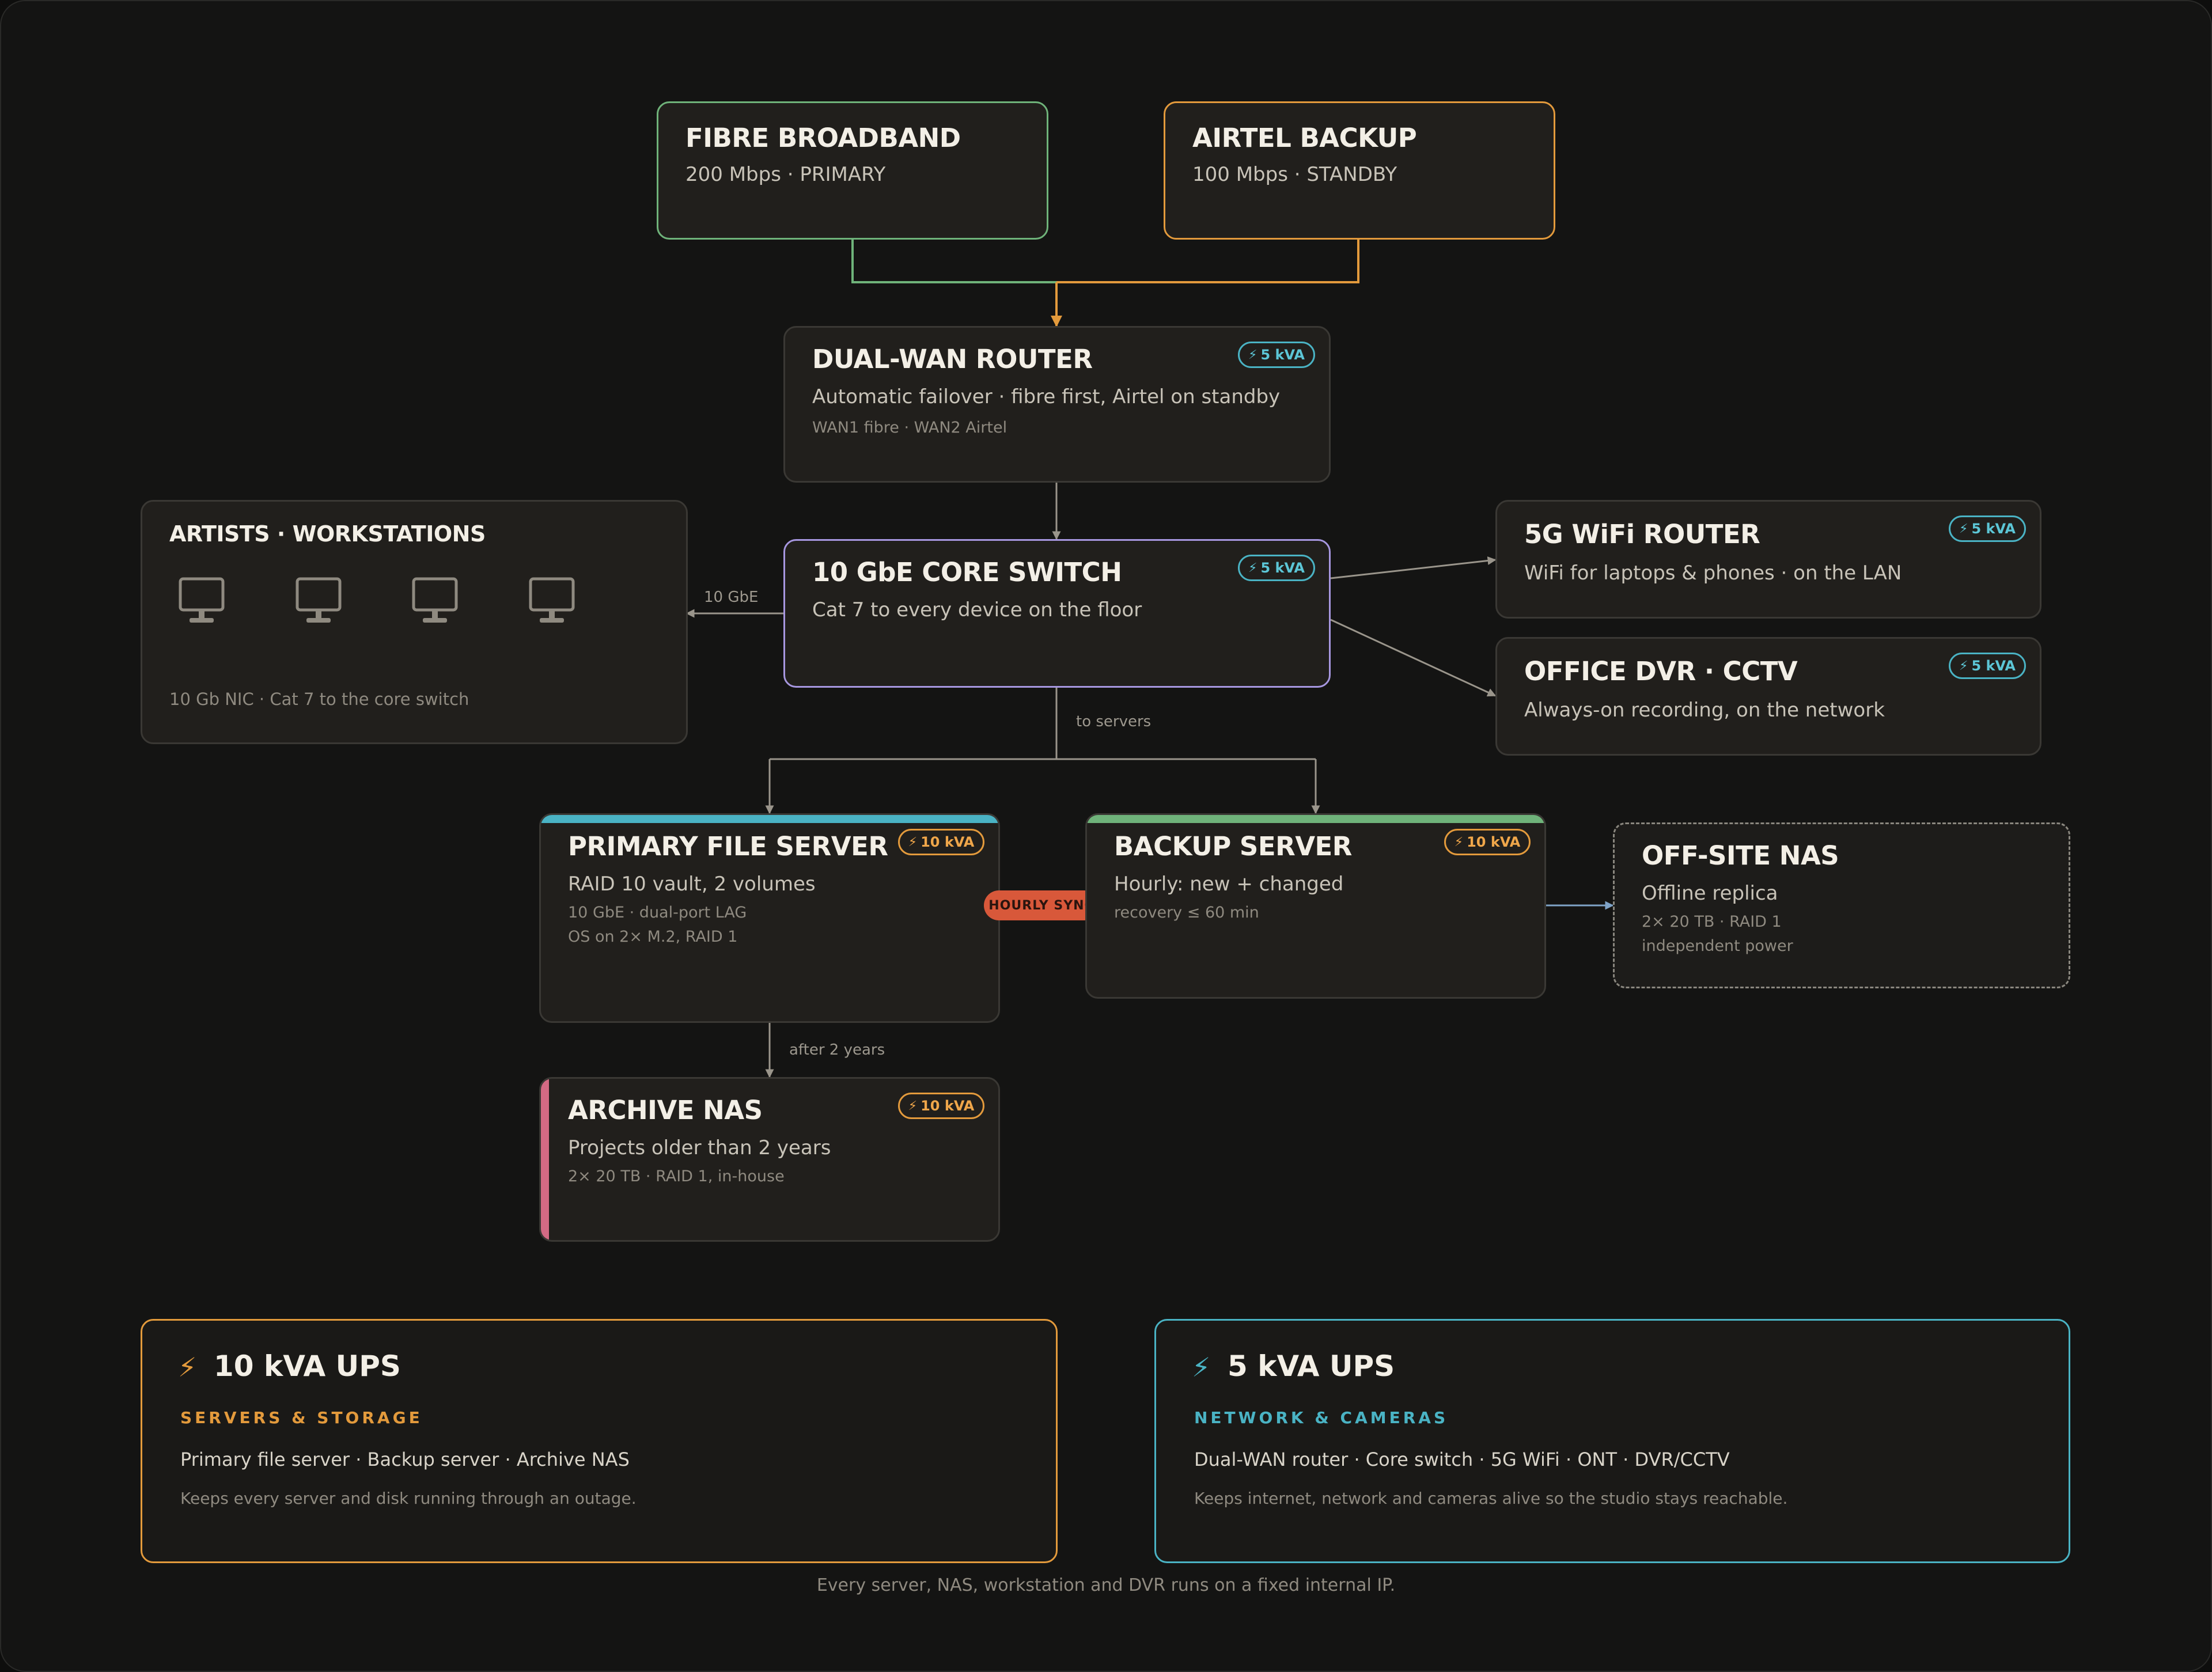 Image resolution: width=2212 pixels, height=1672 pixels. Describe the element at coordinates (1186, 913) in the screenshot. I see `backup-meta: recovery ≤ 60 min` at that location.